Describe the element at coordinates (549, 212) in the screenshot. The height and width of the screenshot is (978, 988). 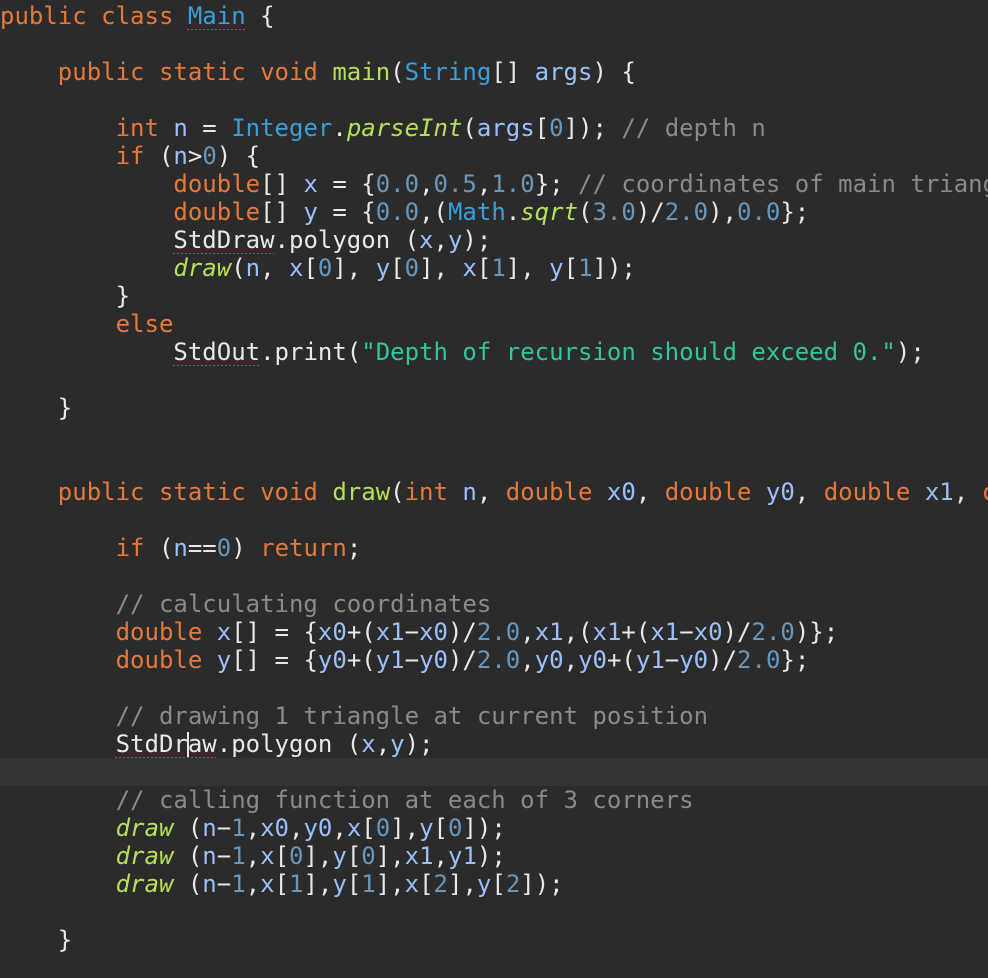
I see `code-token: sqrt` at that location.